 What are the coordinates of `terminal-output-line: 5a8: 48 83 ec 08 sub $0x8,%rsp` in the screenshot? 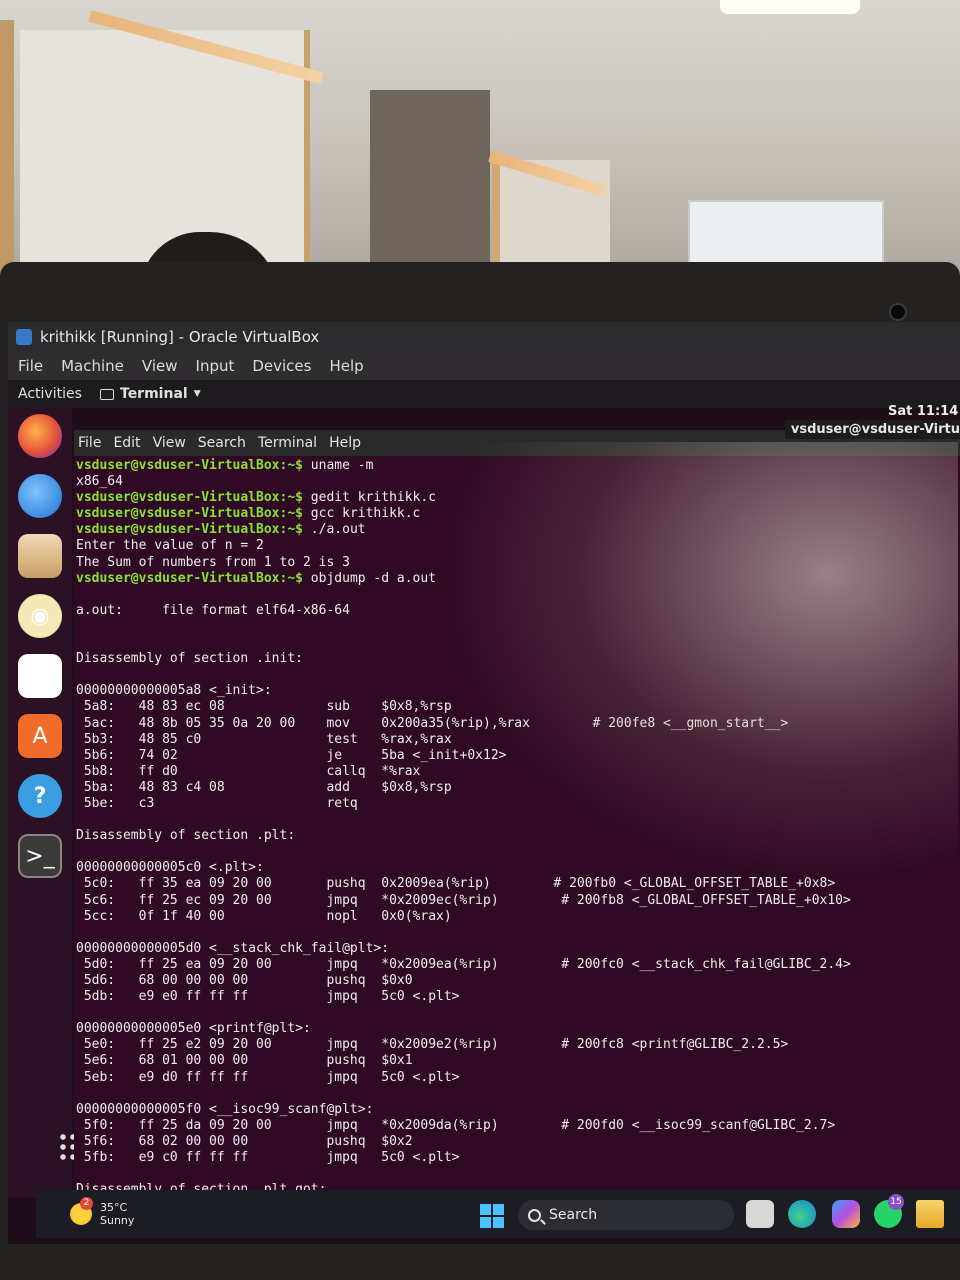 It's located at (516, 707).